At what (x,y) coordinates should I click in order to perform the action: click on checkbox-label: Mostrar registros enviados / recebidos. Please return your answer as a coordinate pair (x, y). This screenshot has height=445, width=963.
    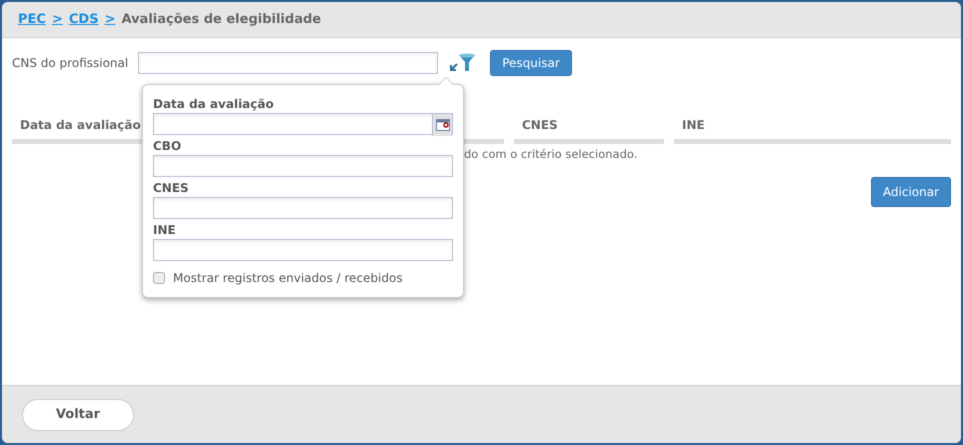
    Looking at the image, I should click on (288, 278).